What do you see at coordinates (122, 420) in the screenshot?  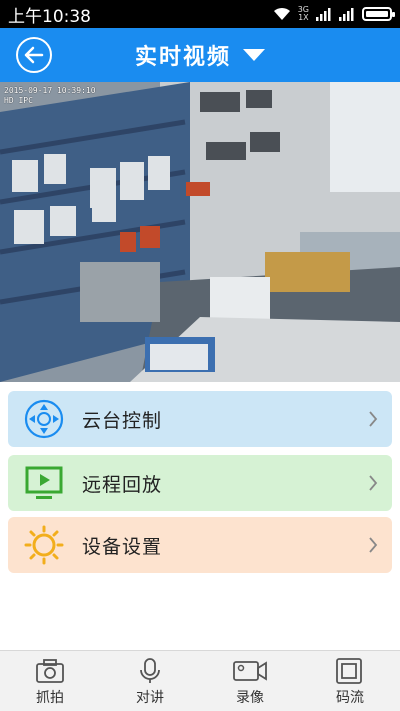 I see `menu-item-label: 云台控制` at bounding box center [122, 420].